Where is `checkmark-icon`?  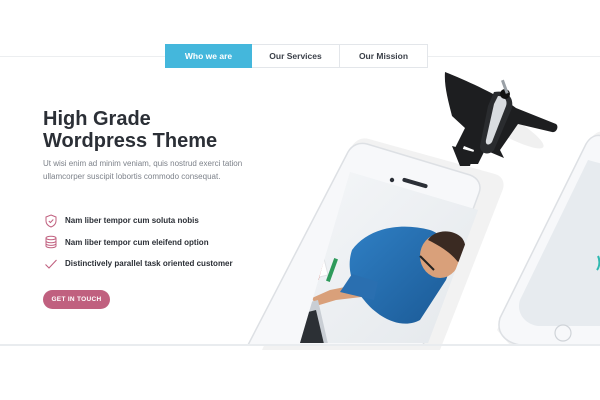 checkmark-icon is located at coordinates (51, 264).